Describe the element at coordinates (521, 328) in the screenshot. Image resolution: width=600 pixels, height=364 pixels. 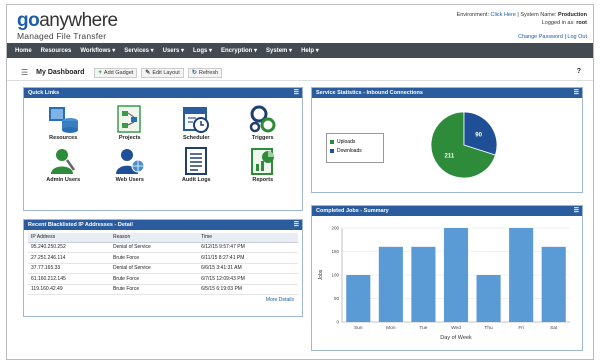
I see `x-tick-label: Fri` at that location.